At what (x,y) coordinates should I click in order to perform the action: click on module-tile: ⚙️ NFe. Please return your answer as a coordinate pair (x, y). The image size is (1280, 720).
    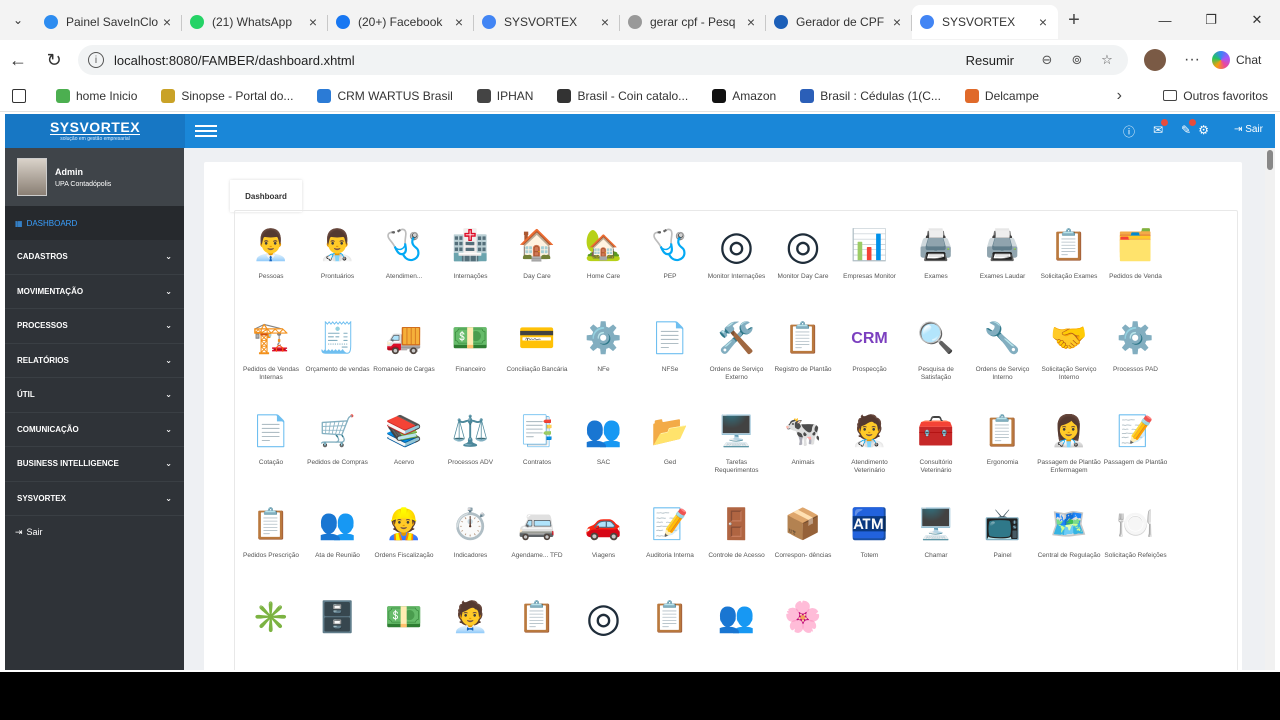
    Looking at the image, I should click on (604, 362).